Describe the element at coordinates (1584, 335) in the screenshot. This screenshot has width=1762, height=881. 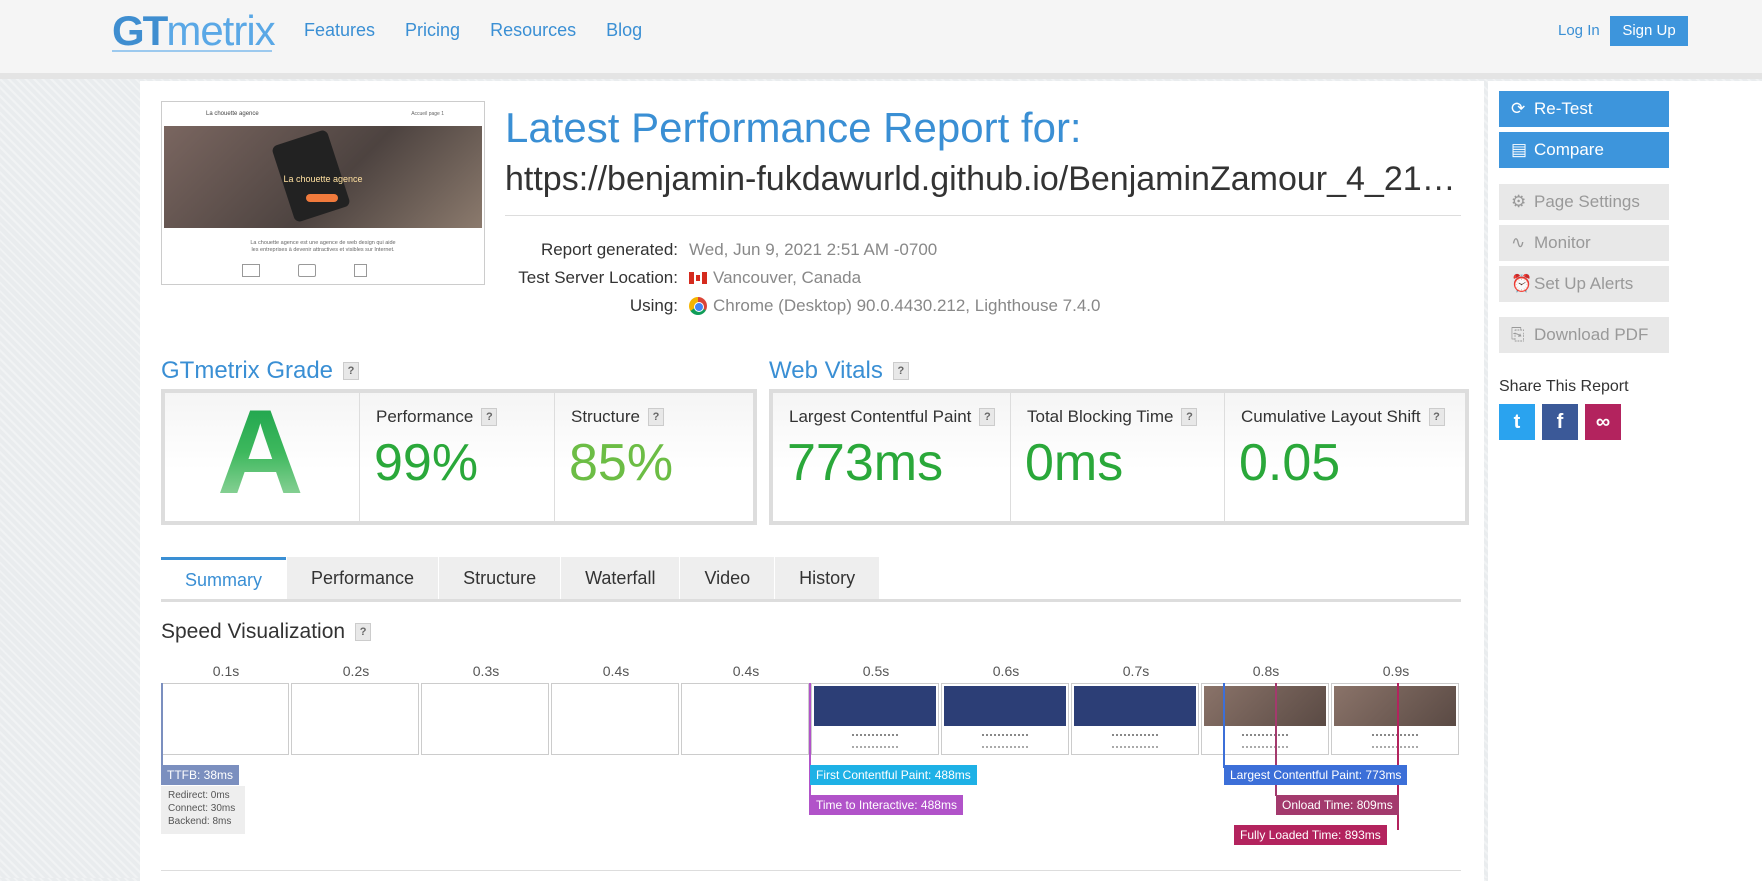
I see `download-pdf-button: ⎘ Download PDF` at that location.